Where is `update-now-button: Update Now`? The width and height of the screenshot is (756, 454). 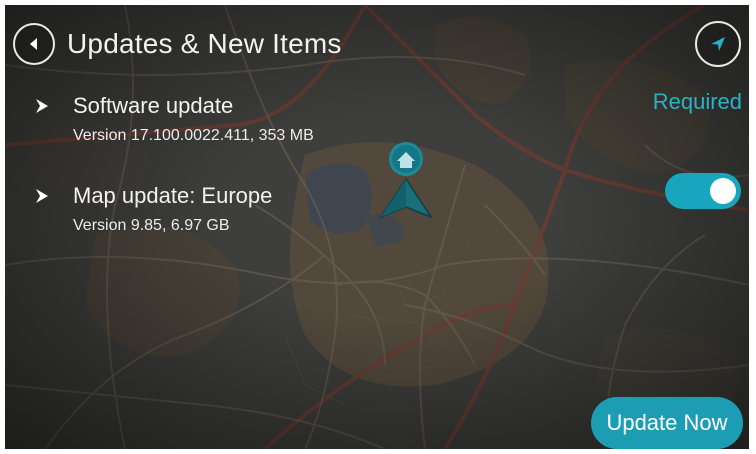 update-now-button: Update Now is located at coordinates (667, 423).